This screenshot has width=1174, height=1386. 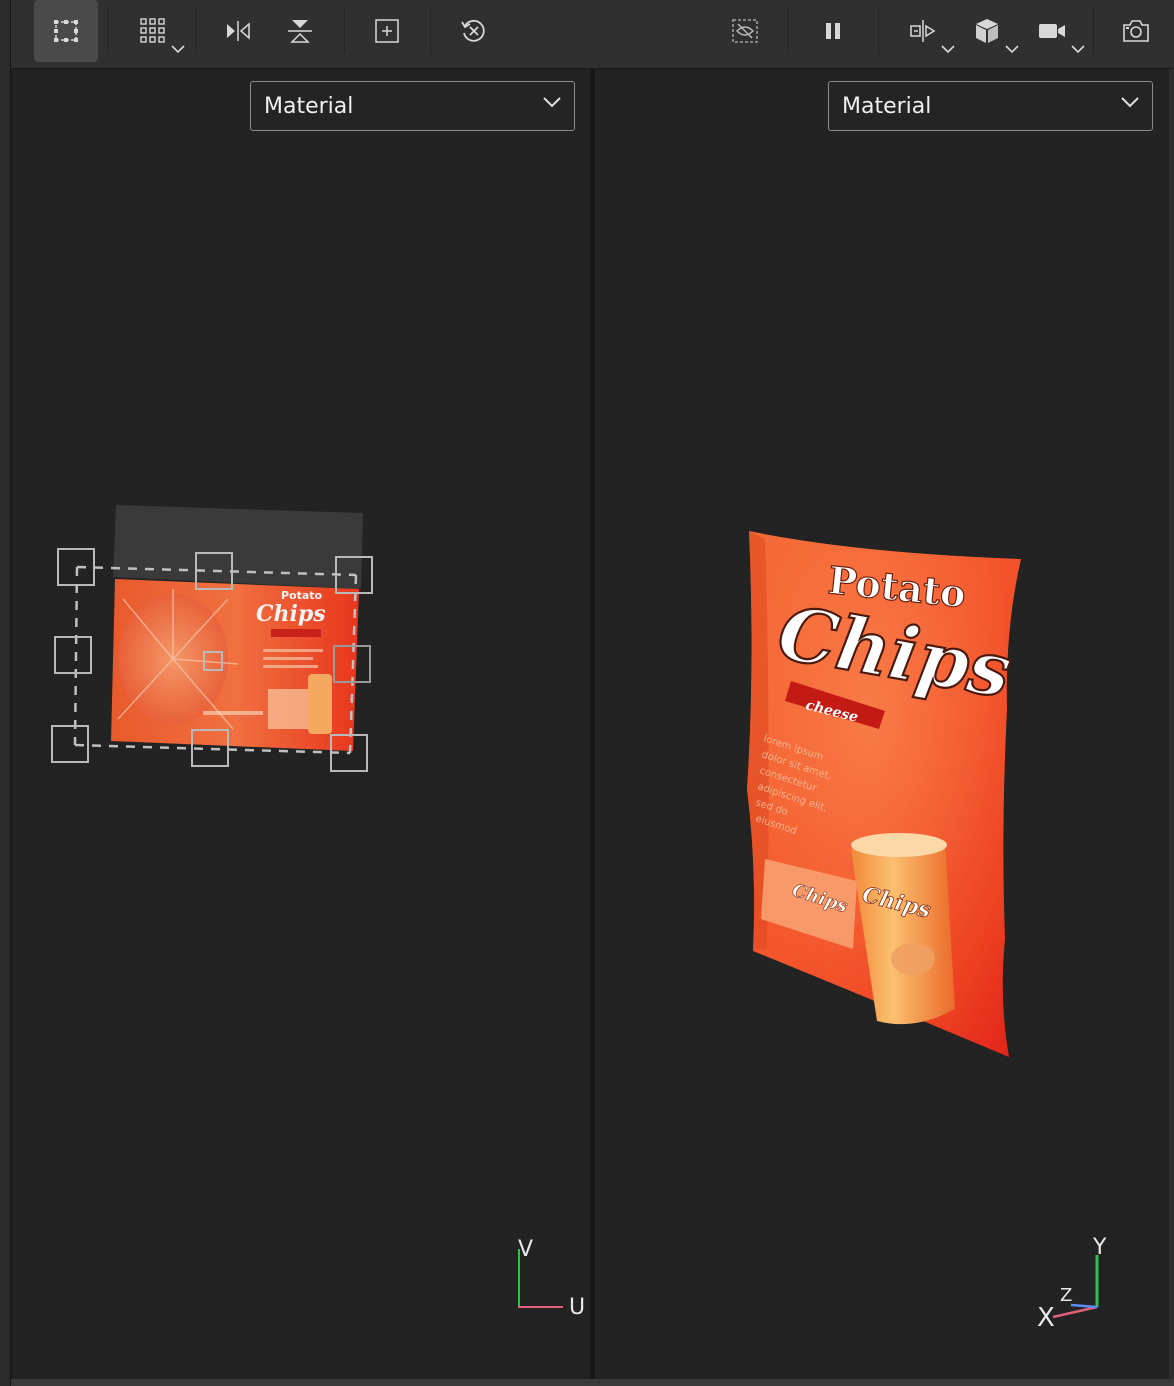 What do you see at coordinates (5, 693) in the screenshot?
I see `left-panel-edge` at bounding box center [5, 693].